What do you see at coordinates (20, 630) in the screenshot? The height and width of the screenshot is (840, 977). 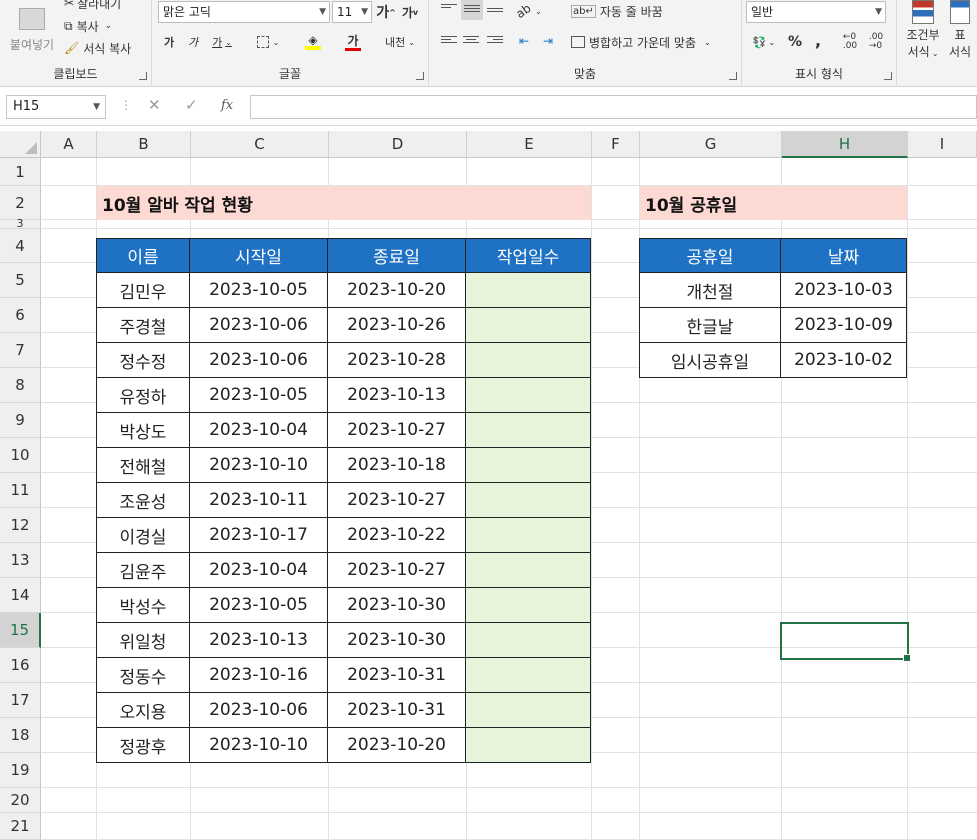 I see `row-header-15: 15` at bounding box center [20, 630].